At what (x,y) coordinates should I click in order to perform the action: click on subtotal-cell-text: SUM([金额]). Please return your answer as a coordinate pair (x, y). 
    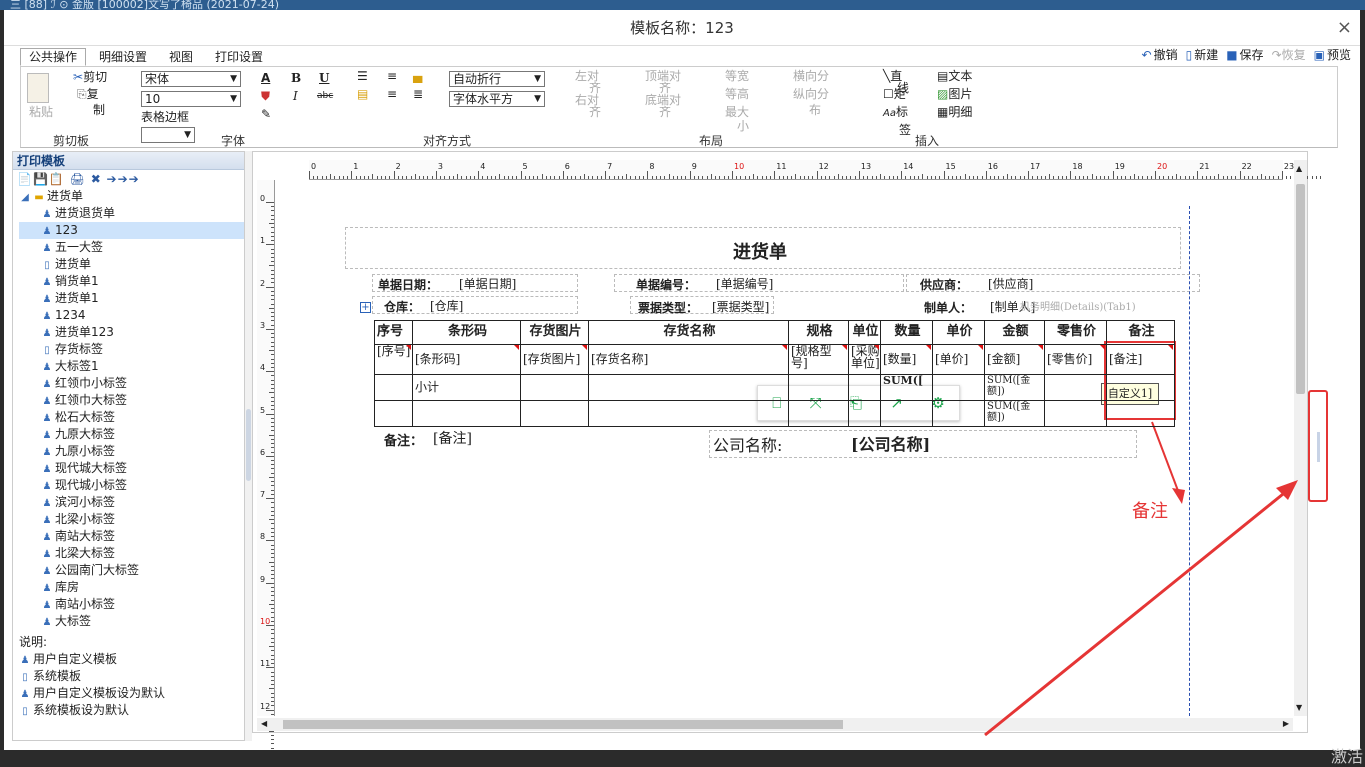
    Looking at the image, I should click on (1009, 386).